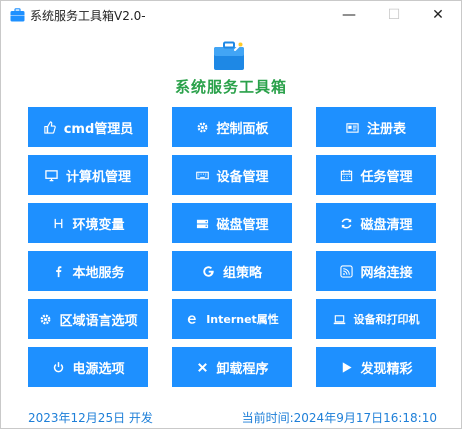  Describe the element at coordinates (50, 127) in the screenshot. I see `thumbs-up-icon` at that location.